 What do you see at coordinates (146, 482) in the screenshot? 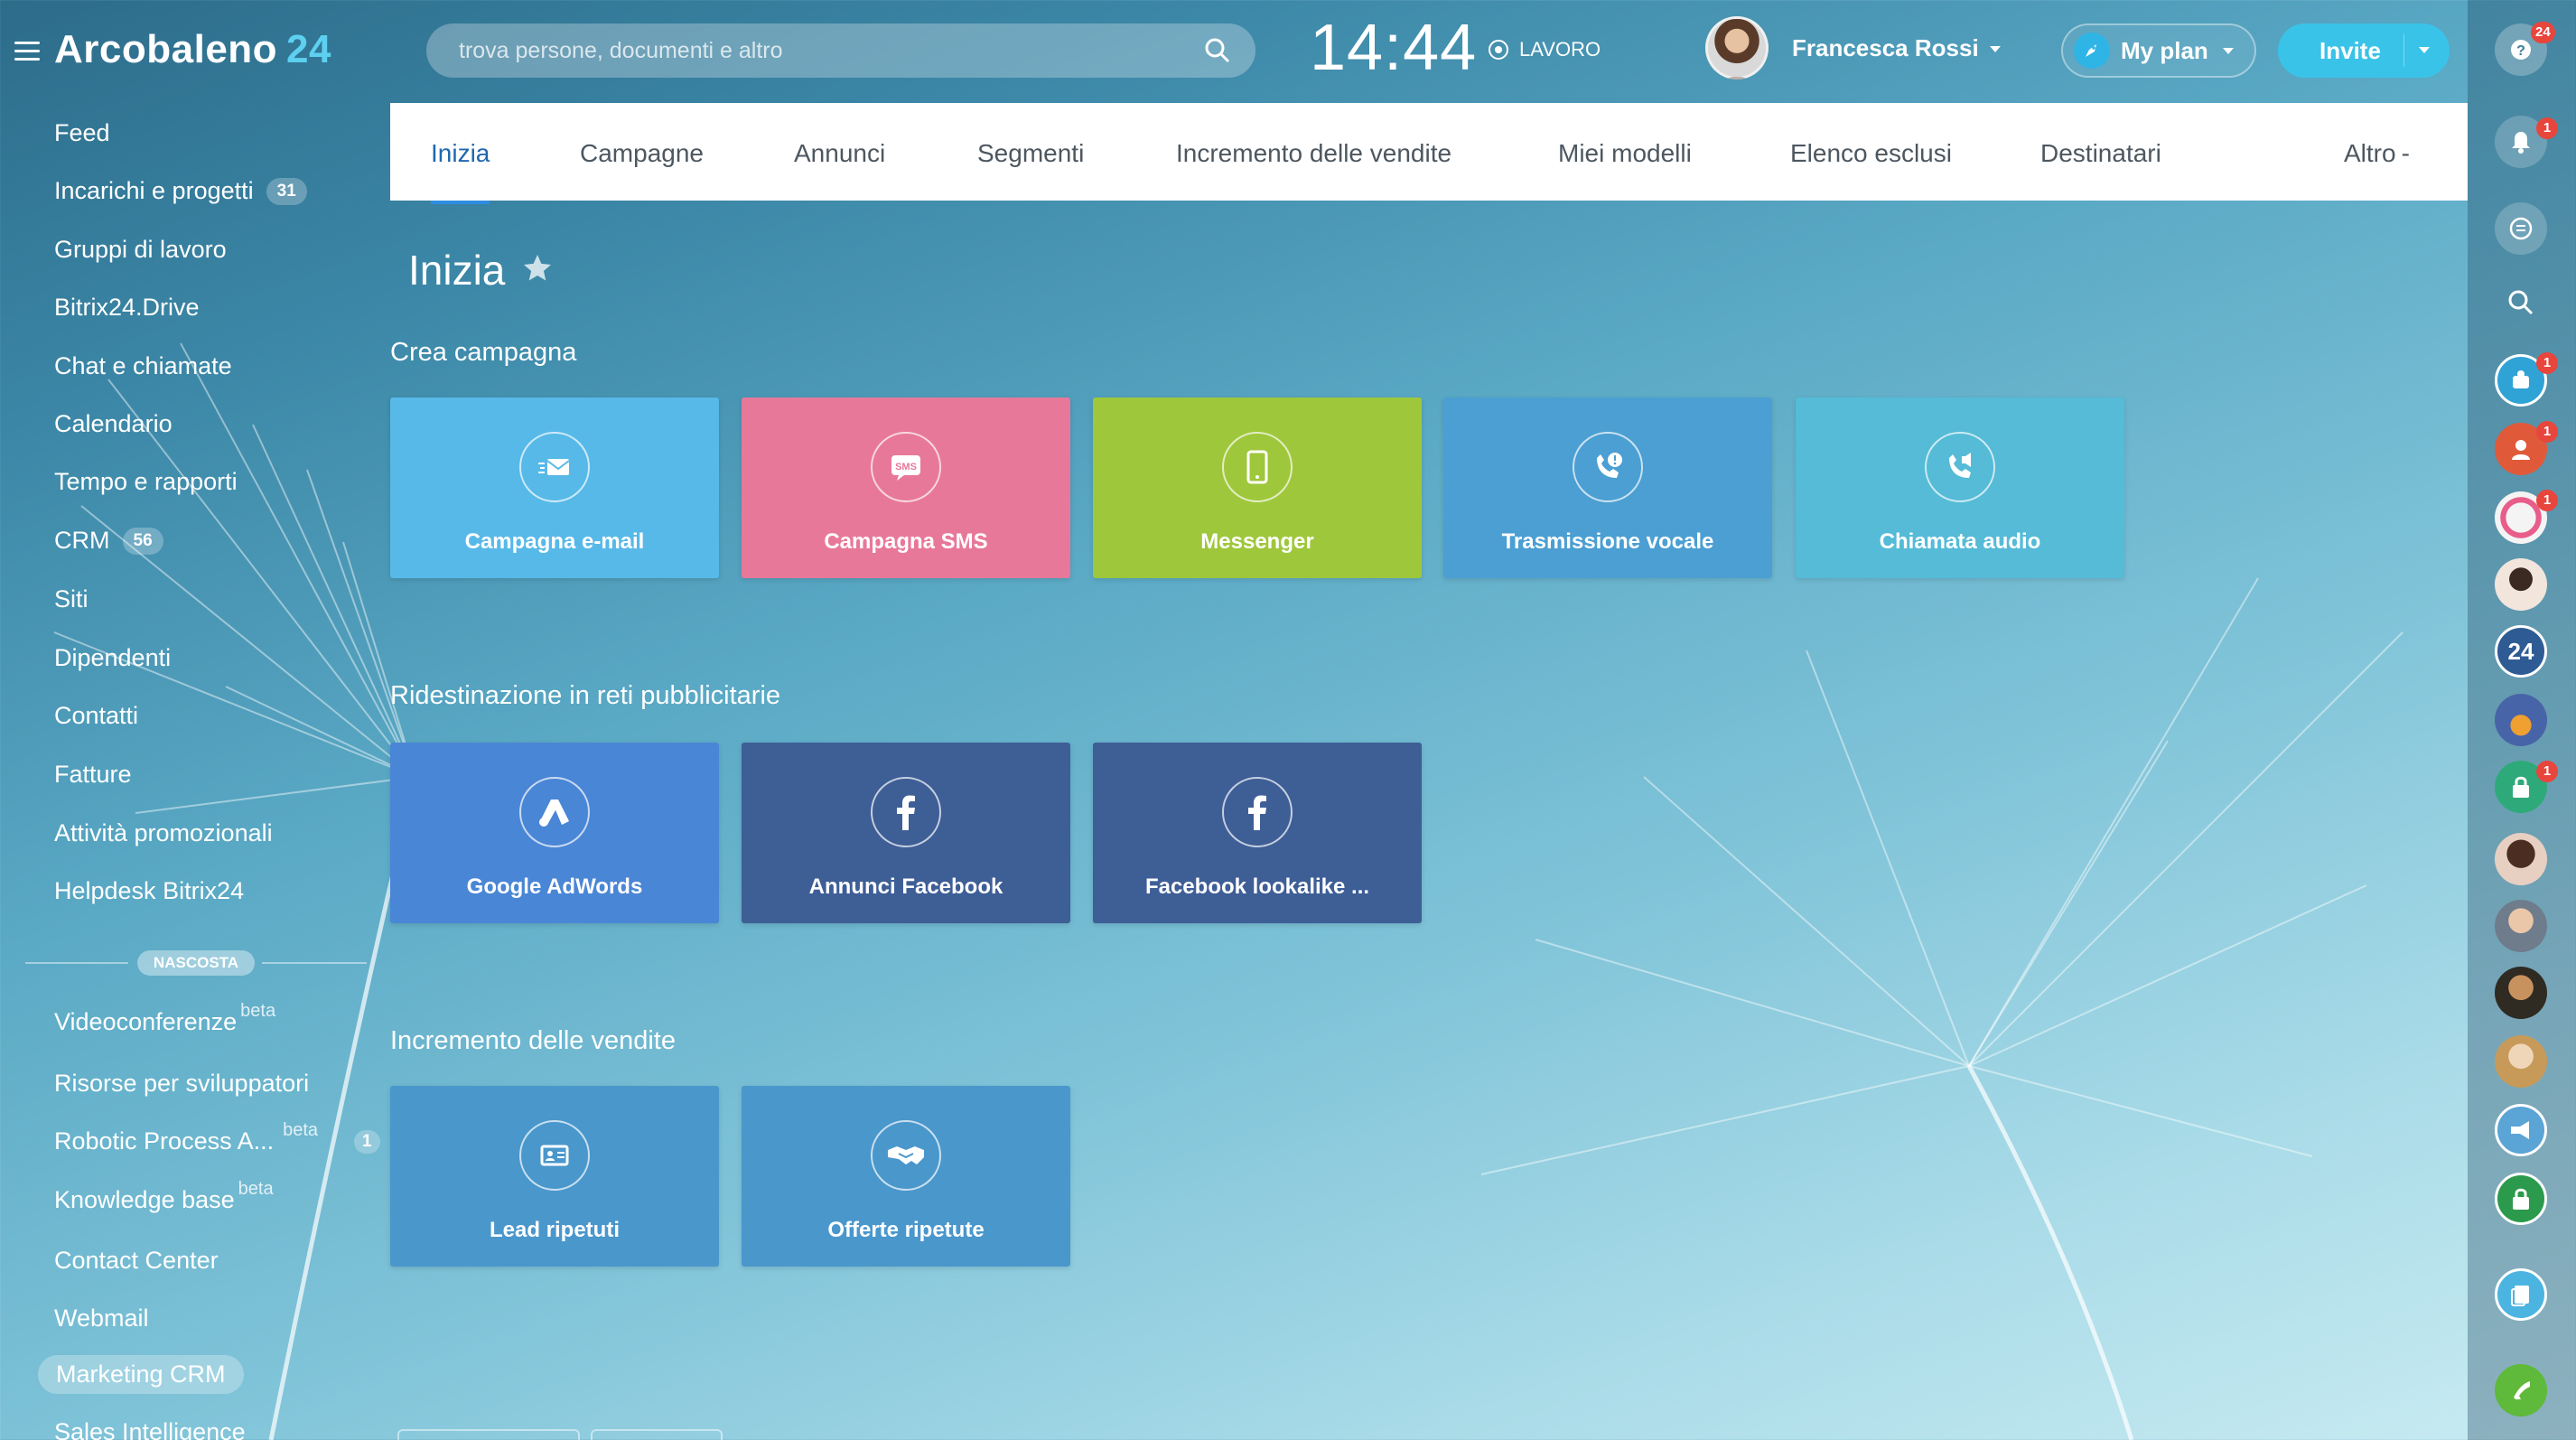
I see `sidebar-item-time-reports: Tempo e rapporti` at bounding box center [146, 482].